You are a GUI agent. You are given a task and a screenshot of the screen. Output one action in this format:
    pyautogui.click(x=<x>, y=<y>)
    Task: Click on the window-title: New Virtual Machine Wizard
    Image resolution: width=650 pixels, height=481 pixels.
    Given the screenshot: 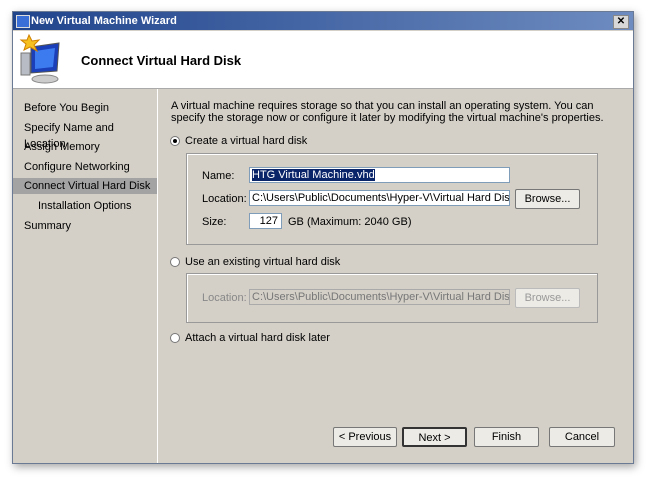 What is the action you would take?
    pyautogui.click(x=104, y=21)
    